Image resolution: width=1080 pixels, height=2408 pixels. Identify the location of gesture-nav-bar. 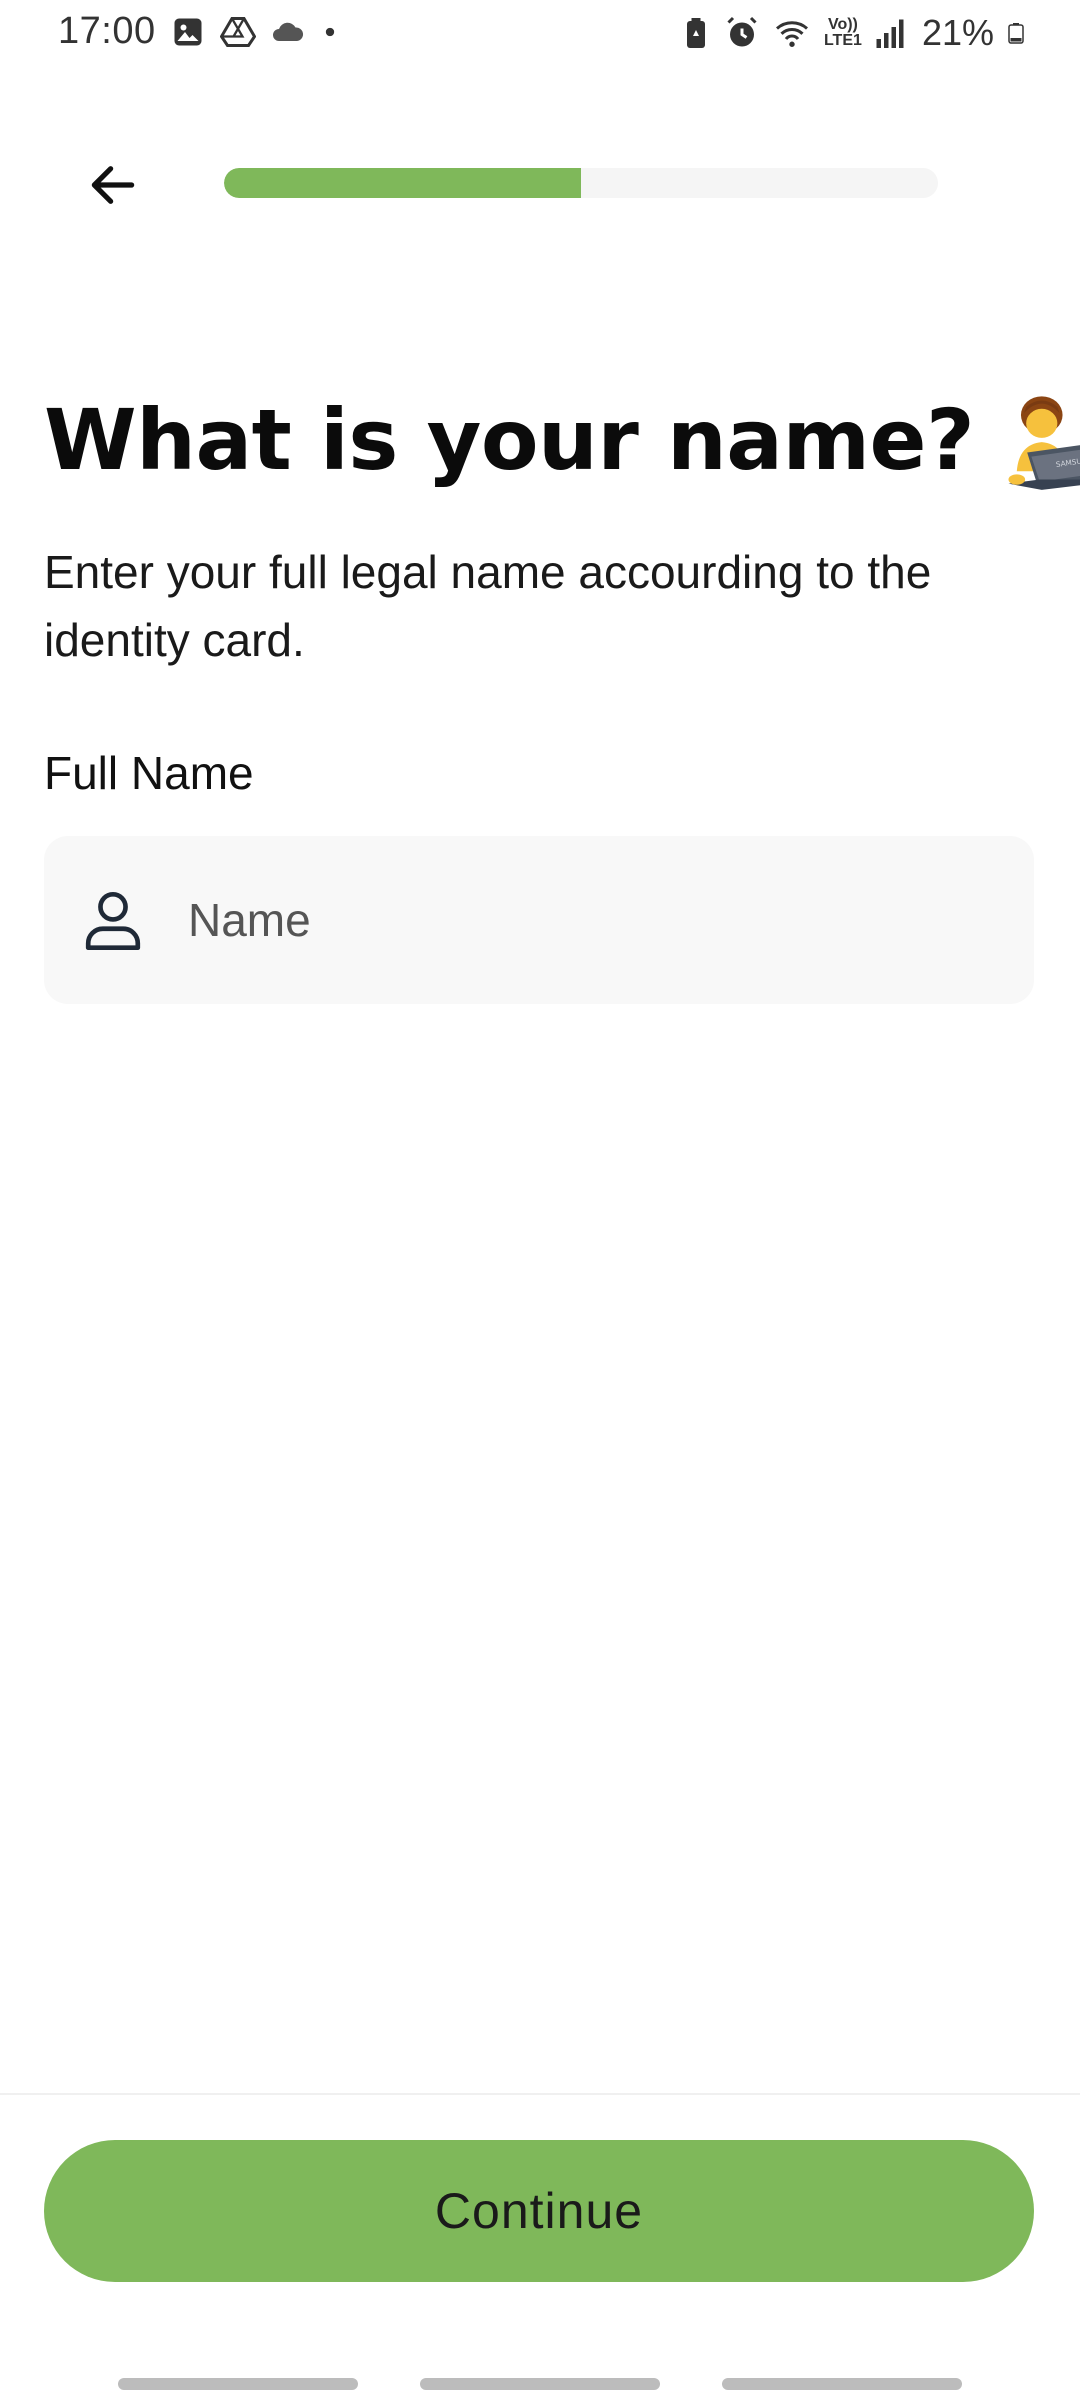
(540, 2385).